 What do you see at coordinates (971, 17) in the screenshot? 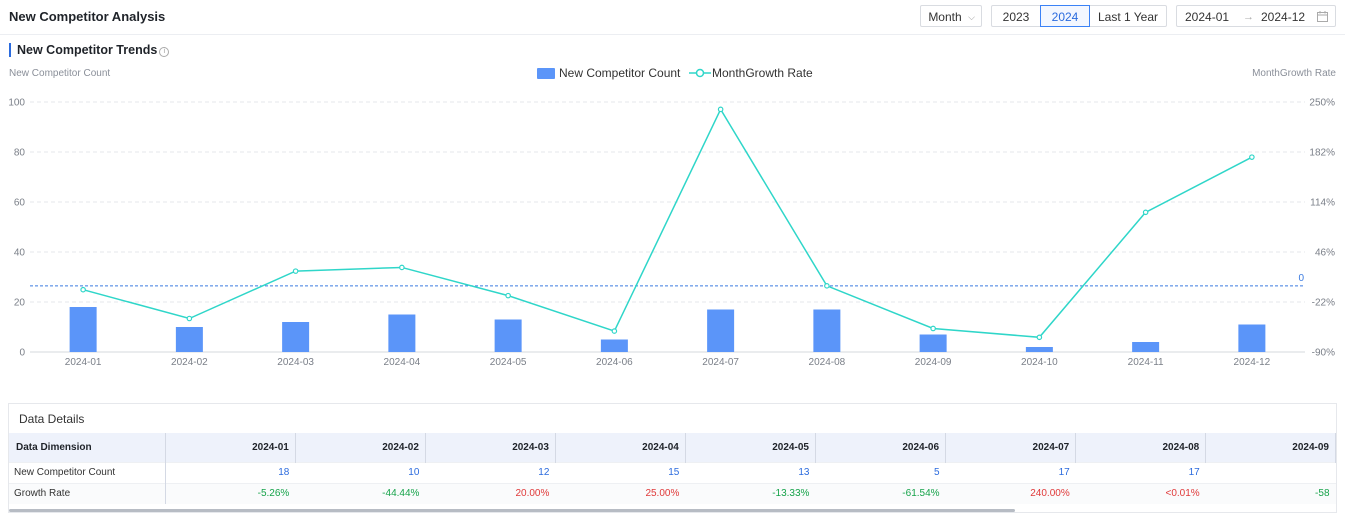
I see `chevron-down-icon: ⌵` at bounding box center [971, 17].